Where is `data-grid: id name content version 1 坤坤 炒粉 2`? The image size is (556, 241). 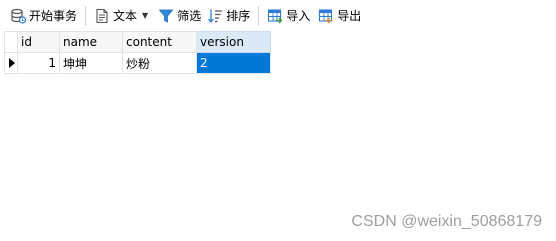 data-grid: id name content version 1 坤坤 炒粉 2 is located at coordinates (137, 52).